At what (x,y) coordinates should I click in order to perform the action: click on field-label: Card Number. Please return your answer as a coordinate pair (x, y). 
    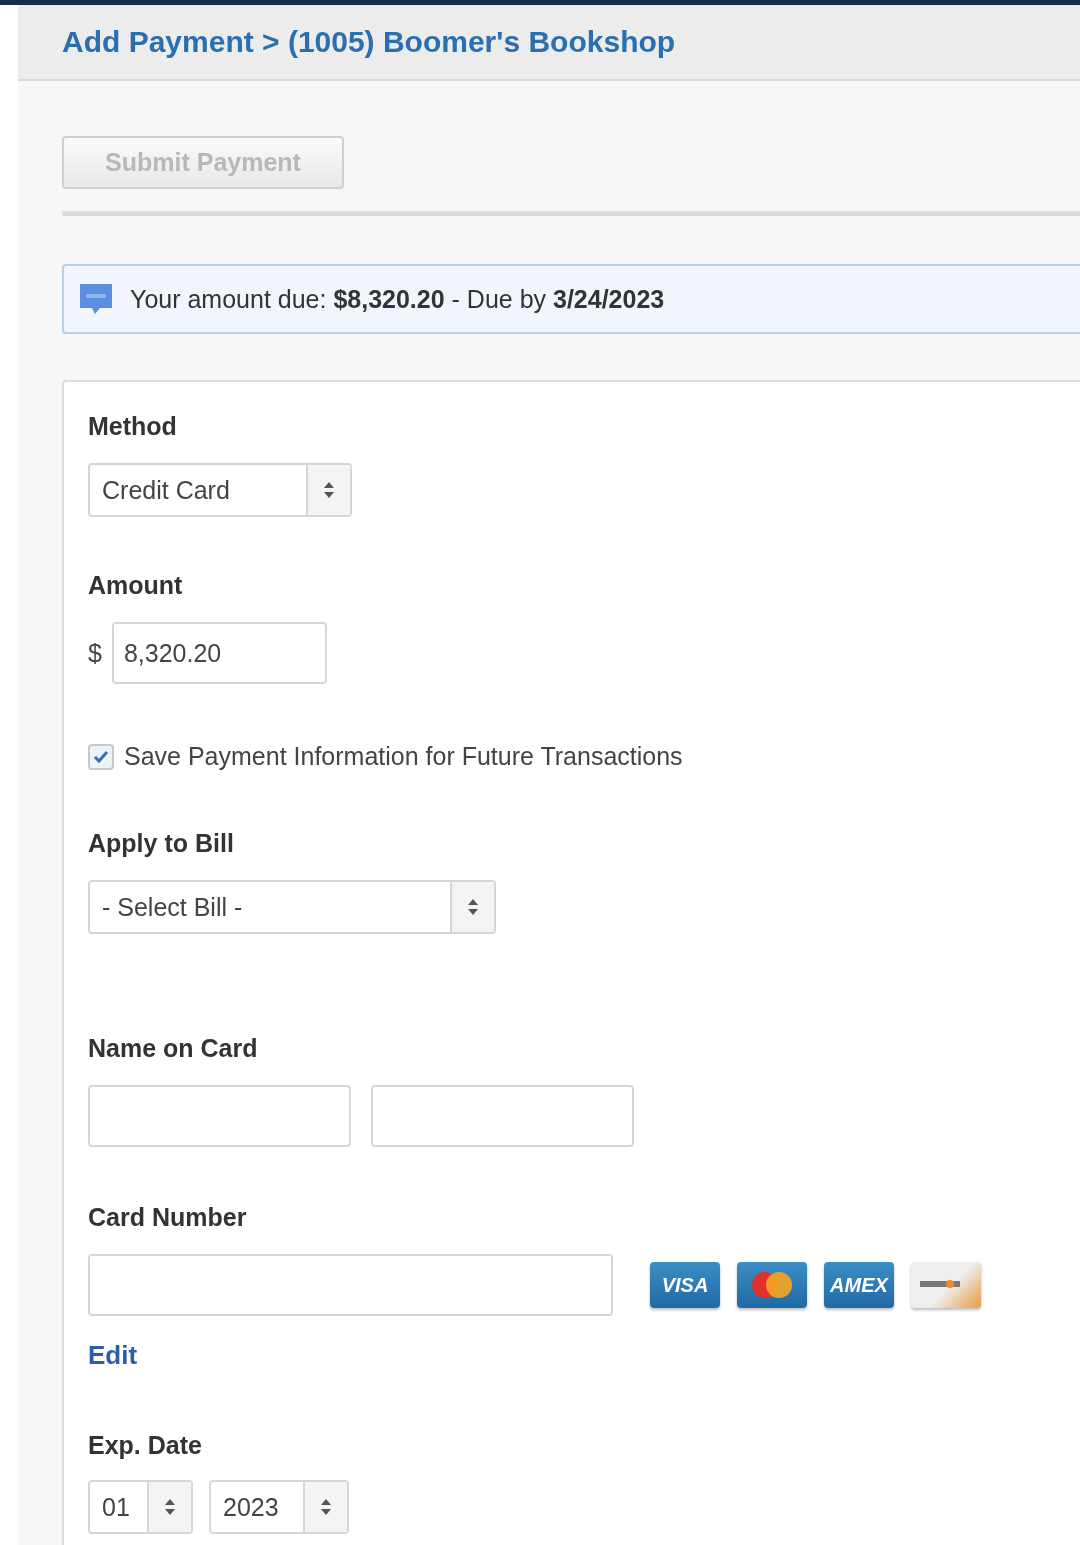
    Looking at the image, I should click on (168, 1217).